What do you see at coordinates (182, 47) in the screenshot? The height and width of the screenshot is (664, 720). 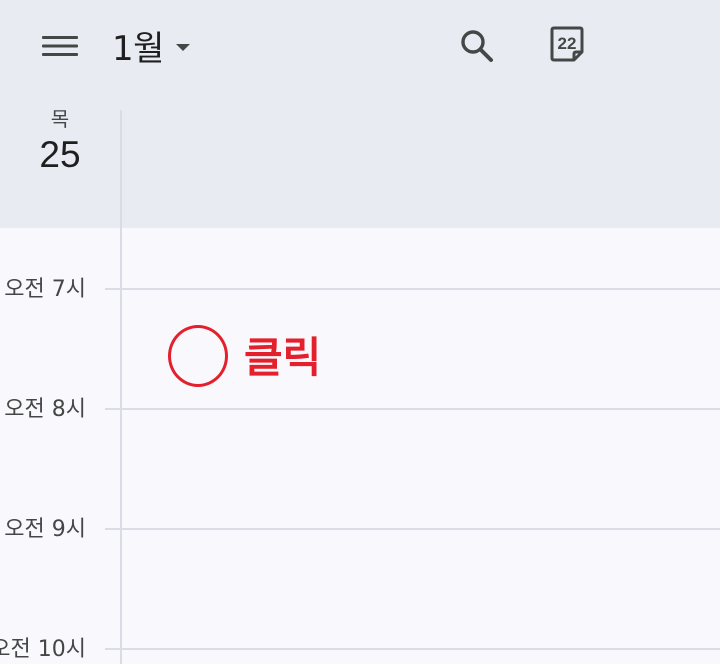 I see `caret-down-icon` at bounding box center [182, 47].